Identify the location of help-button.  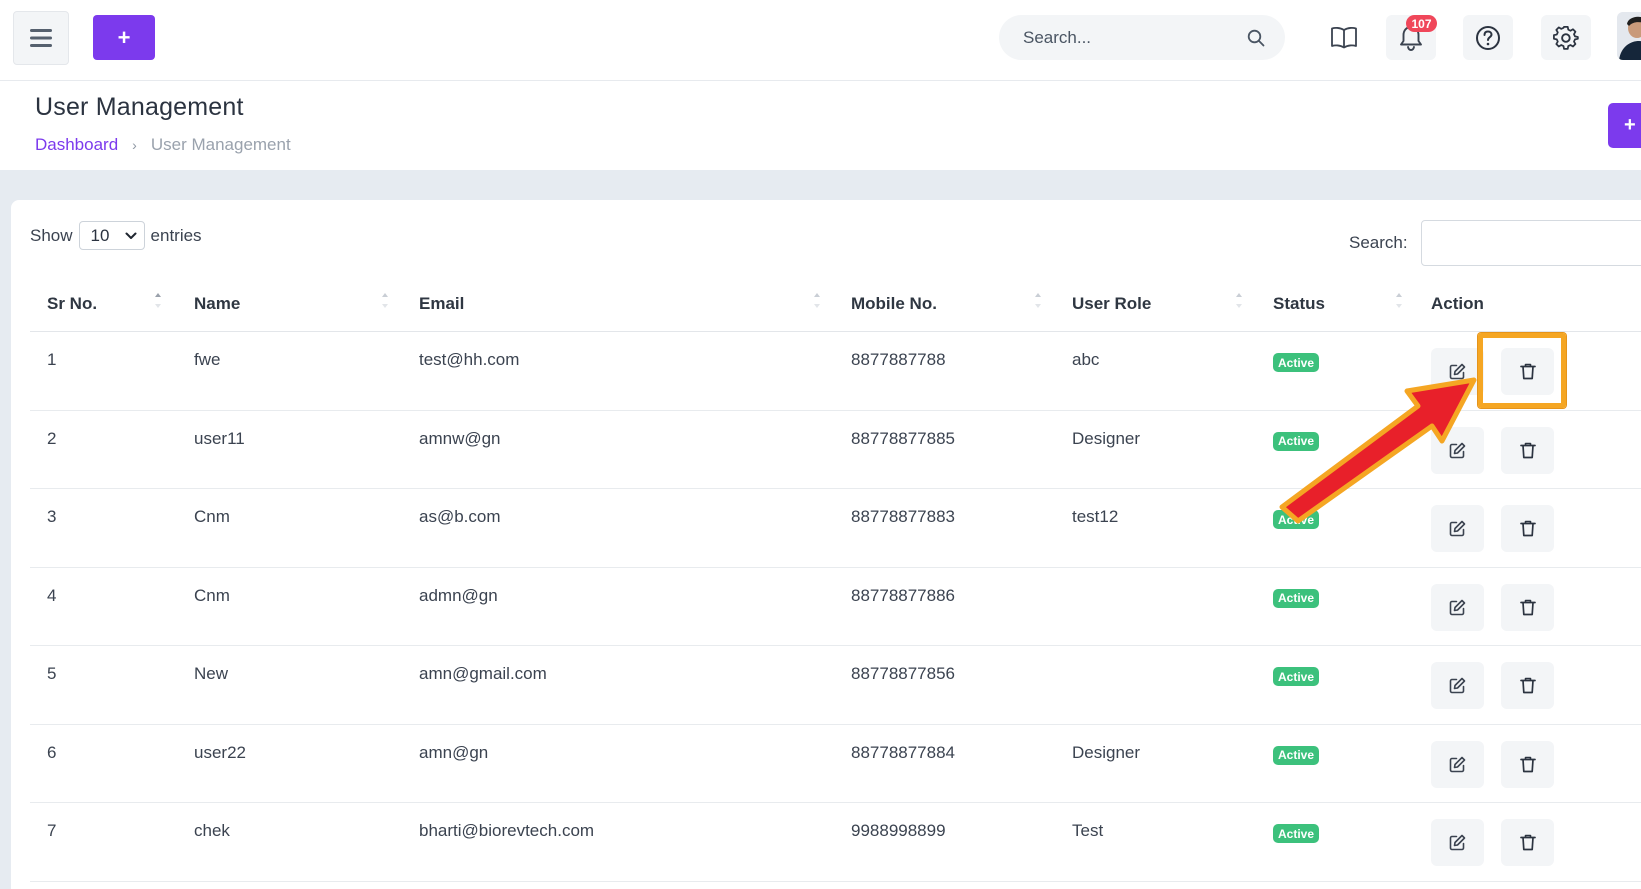
(1488, 37).